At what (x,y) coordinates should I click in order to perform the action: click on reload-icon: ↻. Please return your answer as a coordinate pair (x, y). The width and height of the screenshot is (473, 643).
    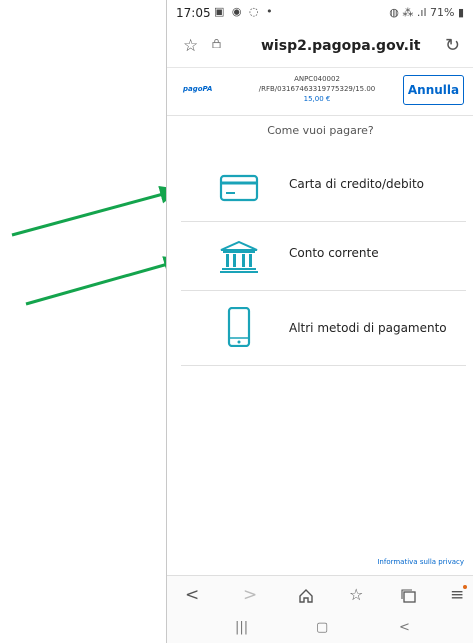
    Looking at the image, I should click on (452, 45).